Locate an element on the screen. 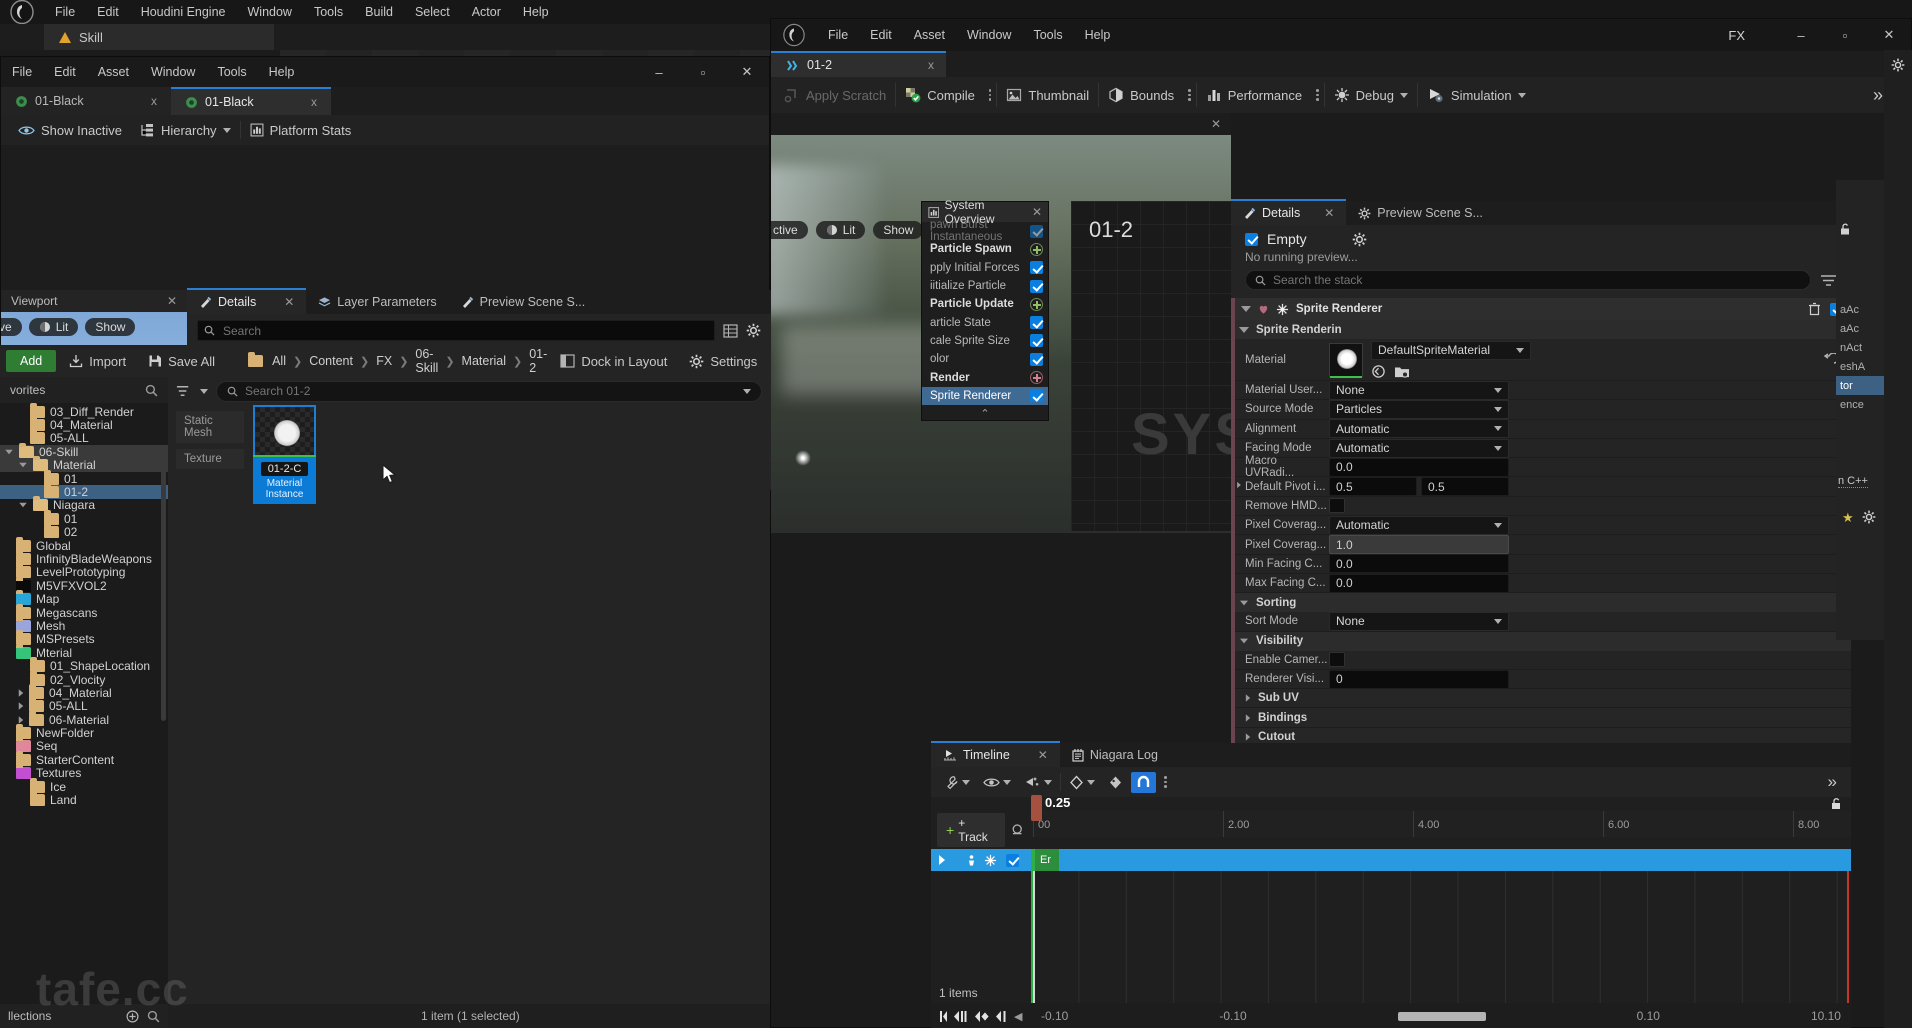 Image resolution: width=1912 pixels, height=1028 pixels. sprite-rendering-section: Sprite Renderin is located at coordinates (1541, 329).